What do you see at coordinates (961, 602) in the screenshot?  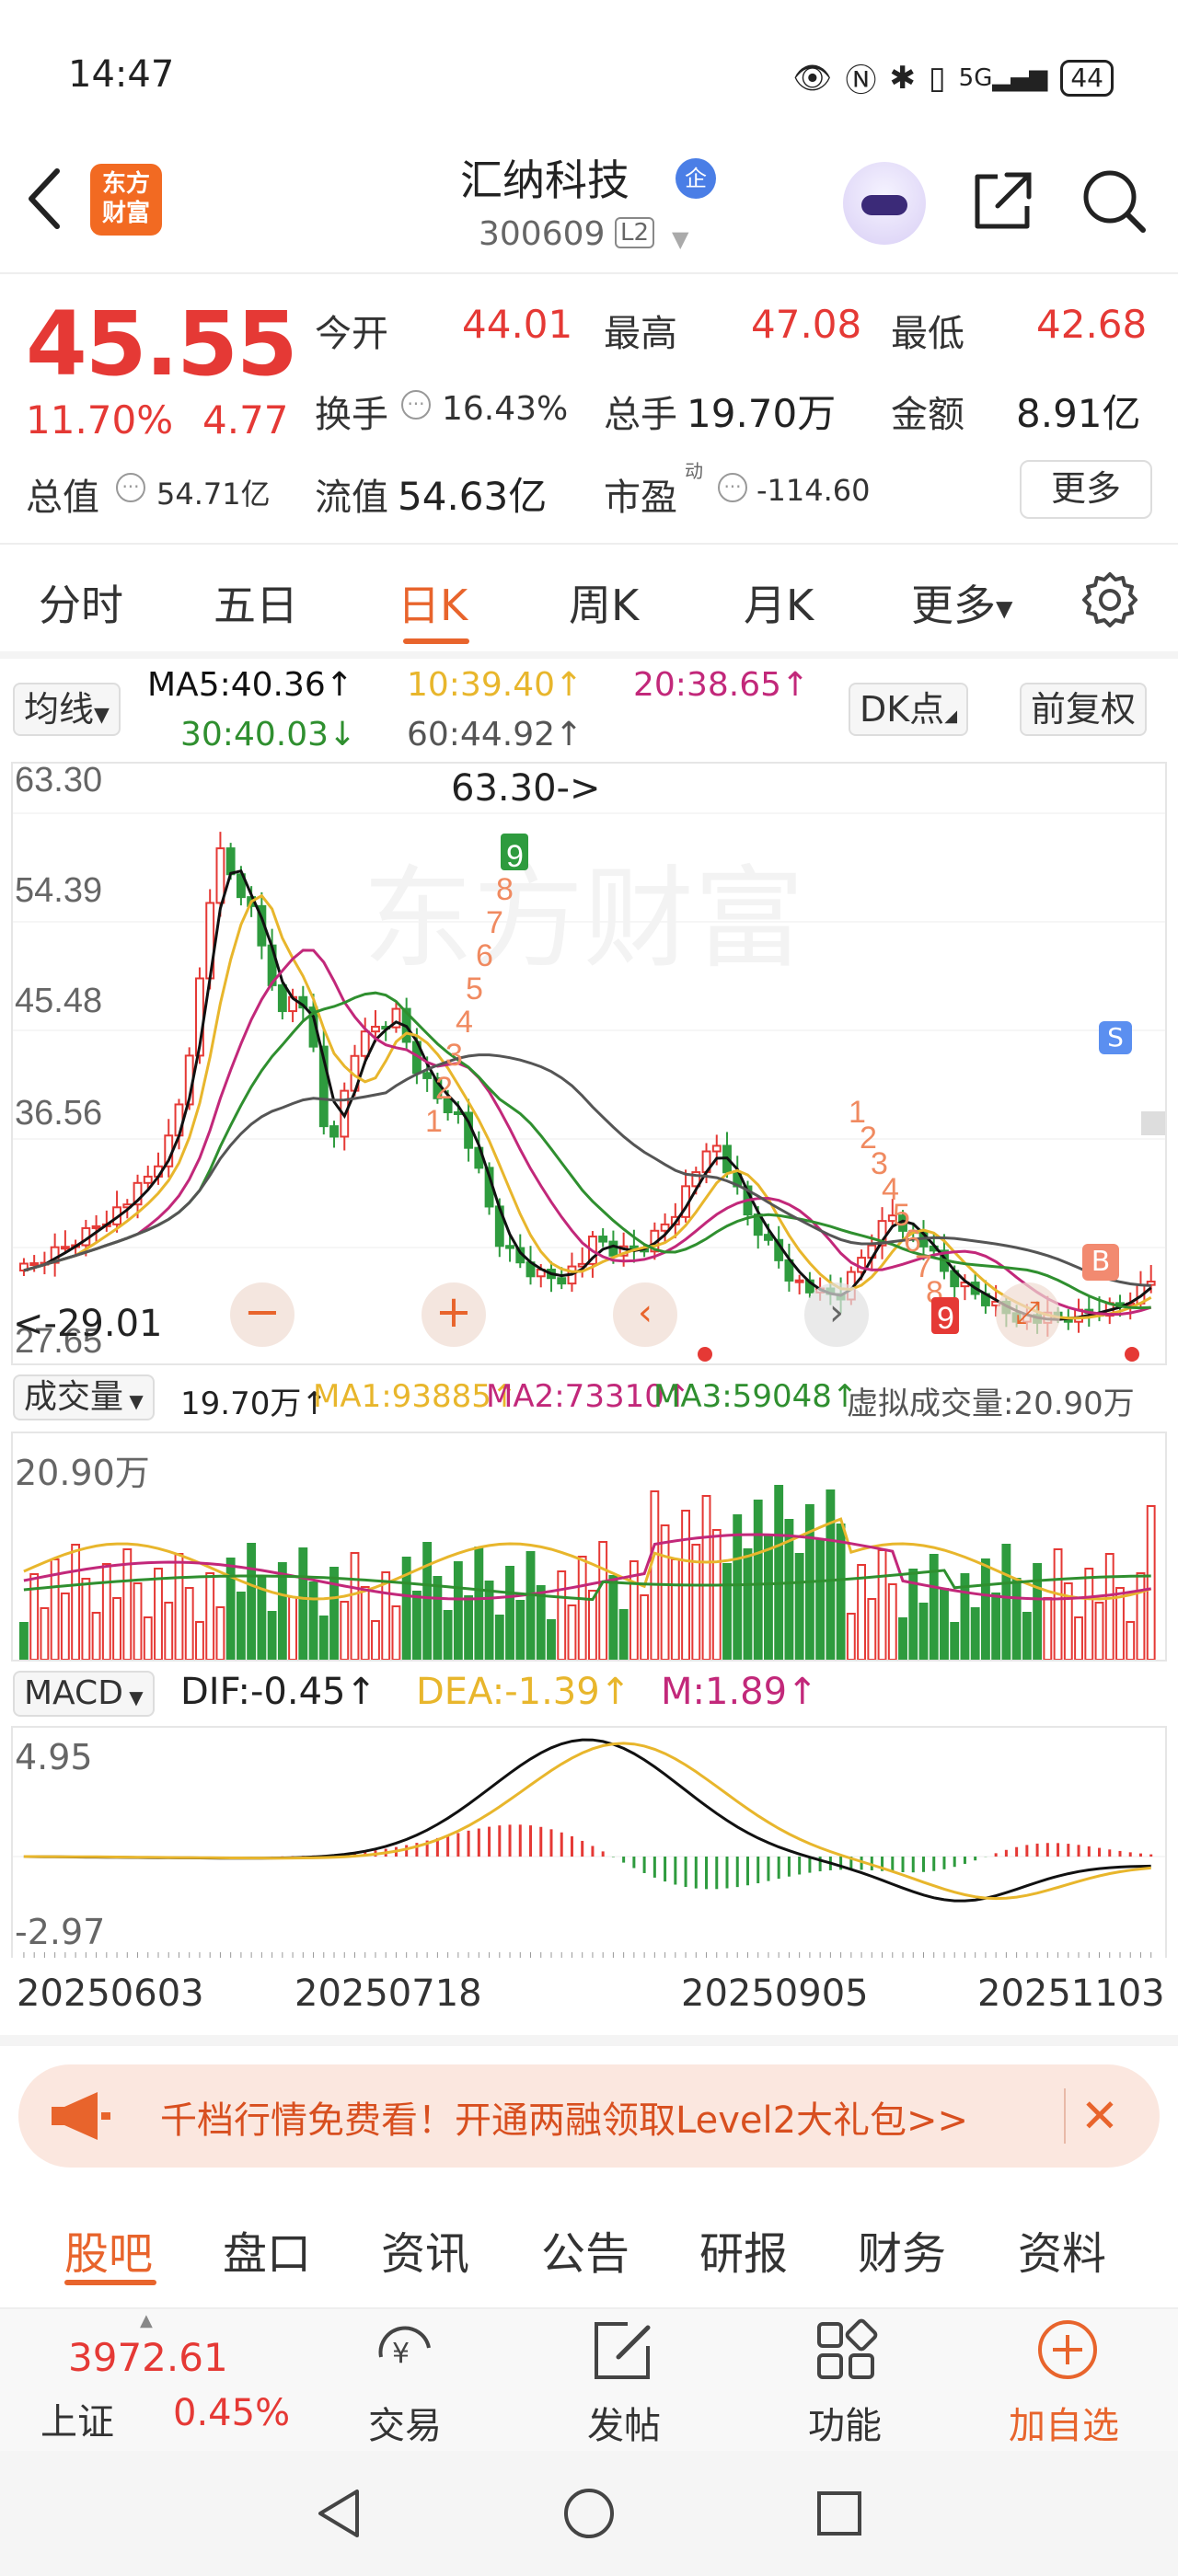 I see `tab-more-periods: 更多▼` at bounding box center [961, 602].